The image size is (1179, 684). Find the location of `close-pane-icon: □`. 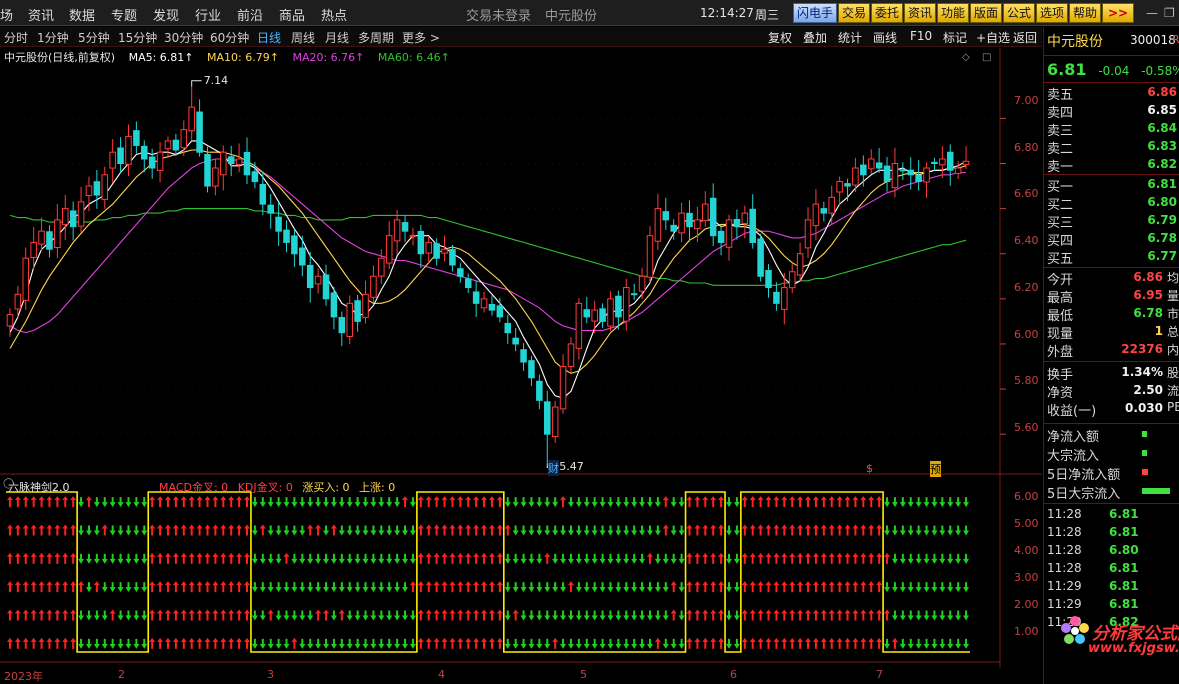

close-pane-icon: □ is located at coordinates (986, 57).